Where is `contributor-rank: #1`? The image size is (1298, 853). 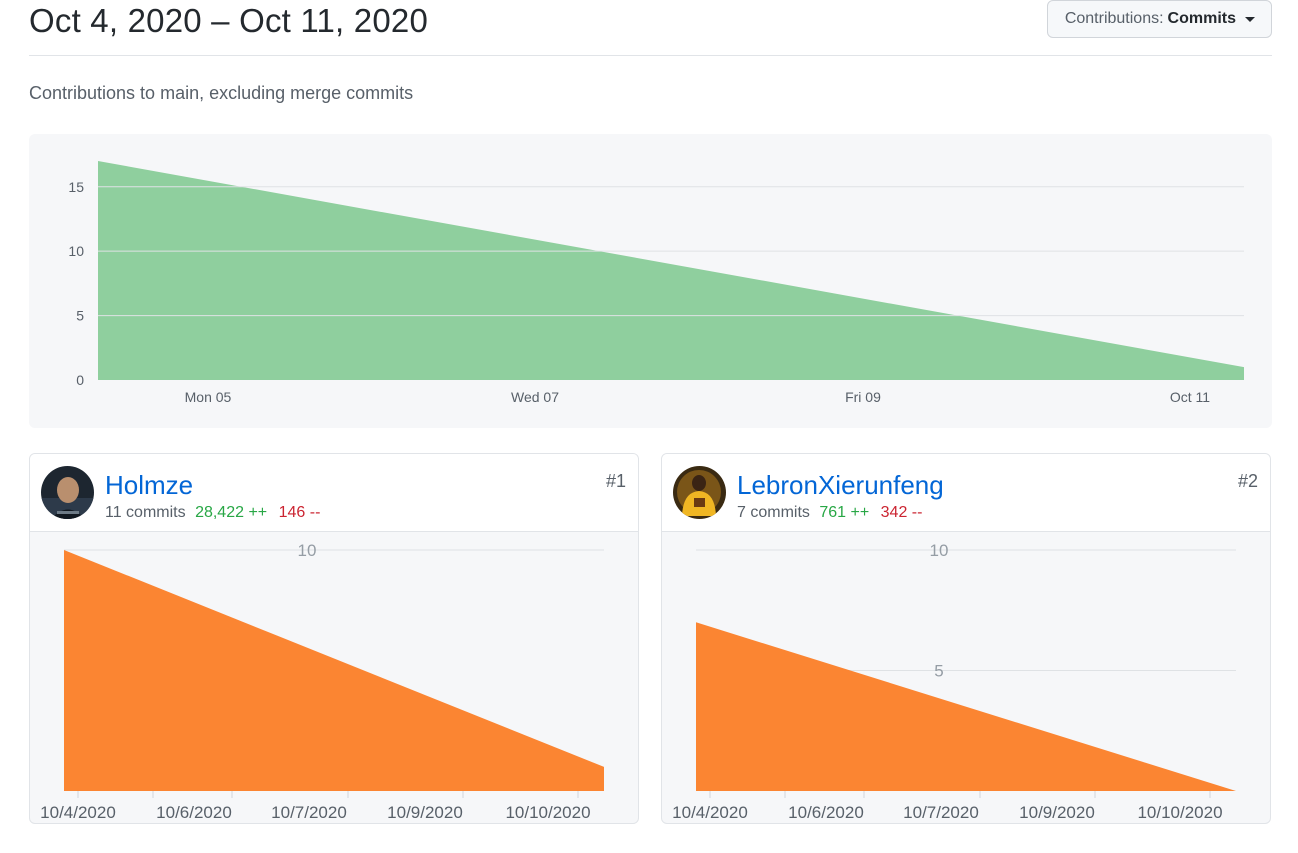
contributor-rank: #1 is located at coordinates (615, 481).